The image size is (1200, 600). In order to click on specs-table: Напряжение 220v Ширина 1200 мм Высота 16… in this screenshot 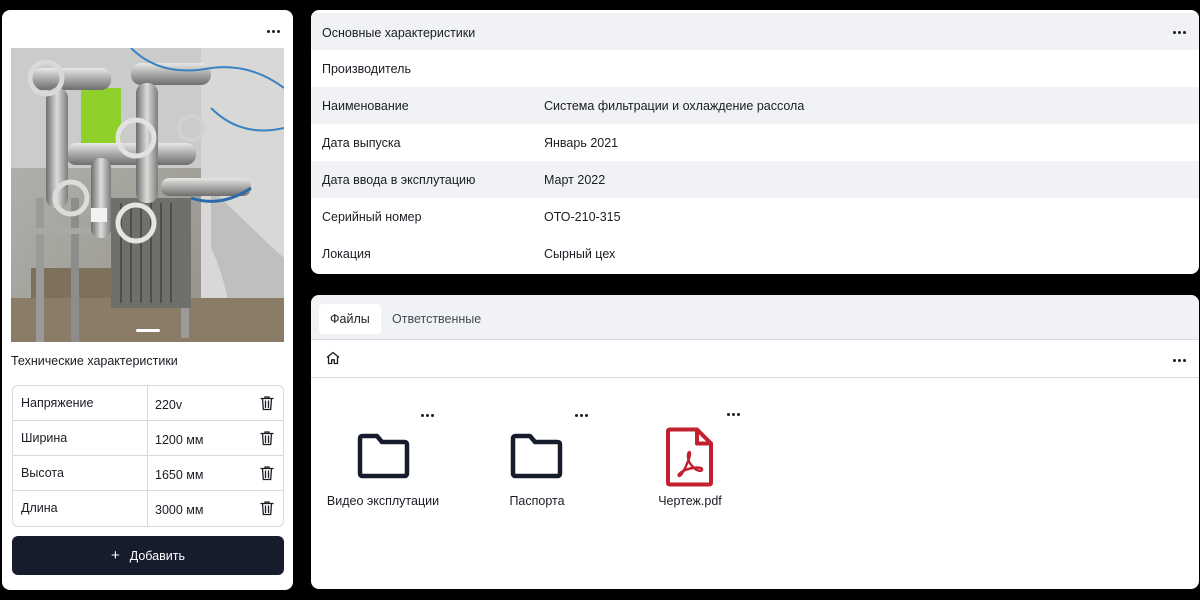, I will do `click(148, 456)`.